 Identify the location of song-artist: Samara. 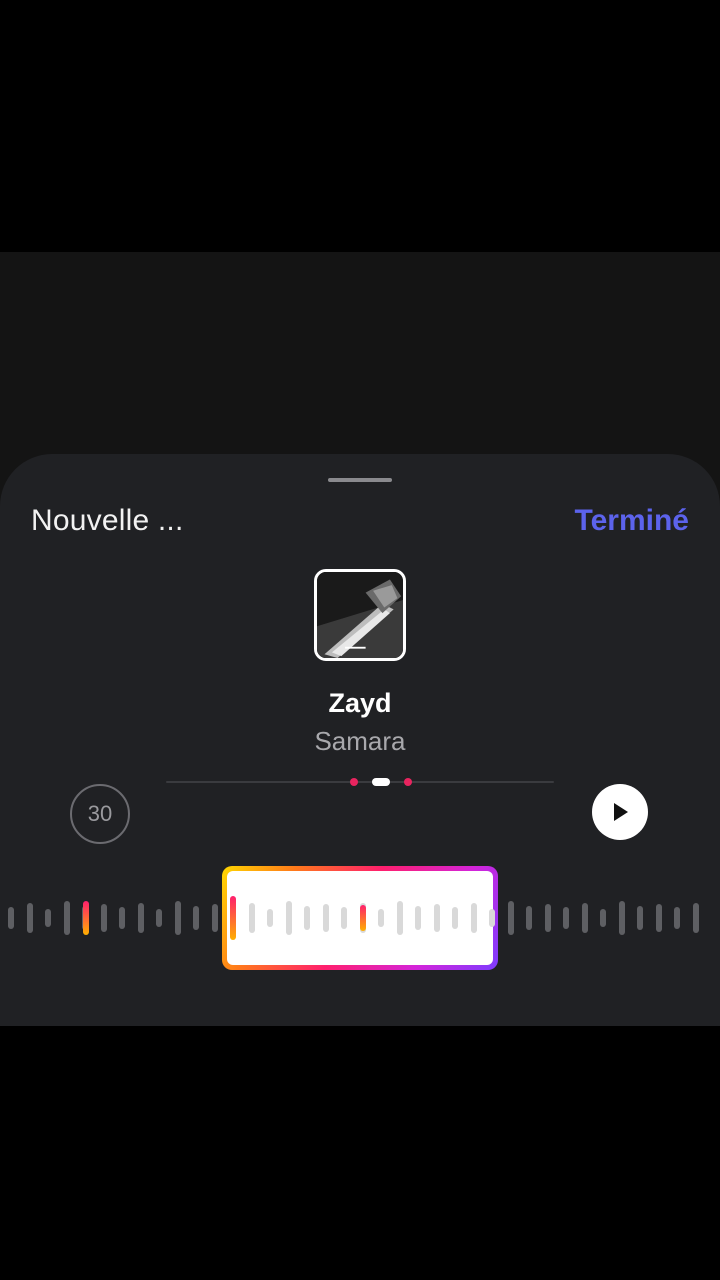
(360, 741).